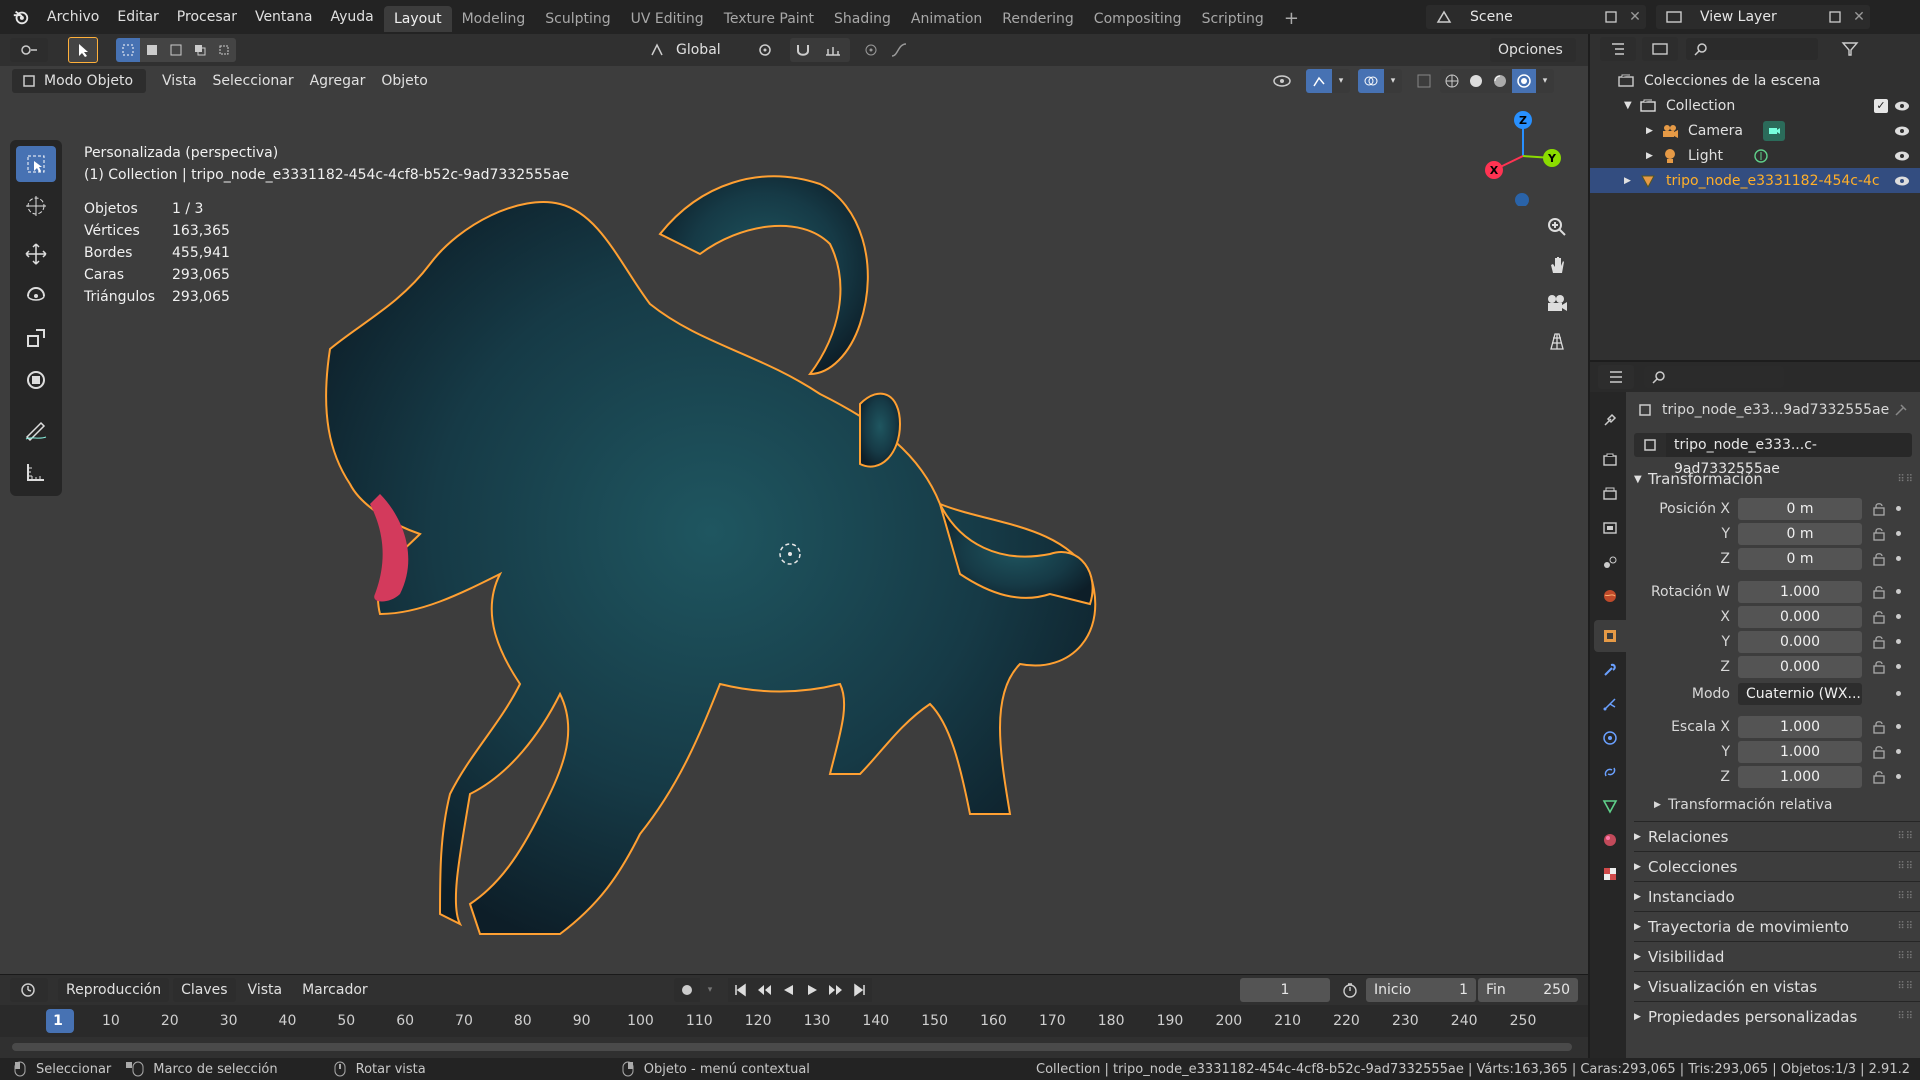  What do you see at coordinates (36, 472) in the screenshot?
I see `measure-tool` at bounding box center [36, 472].